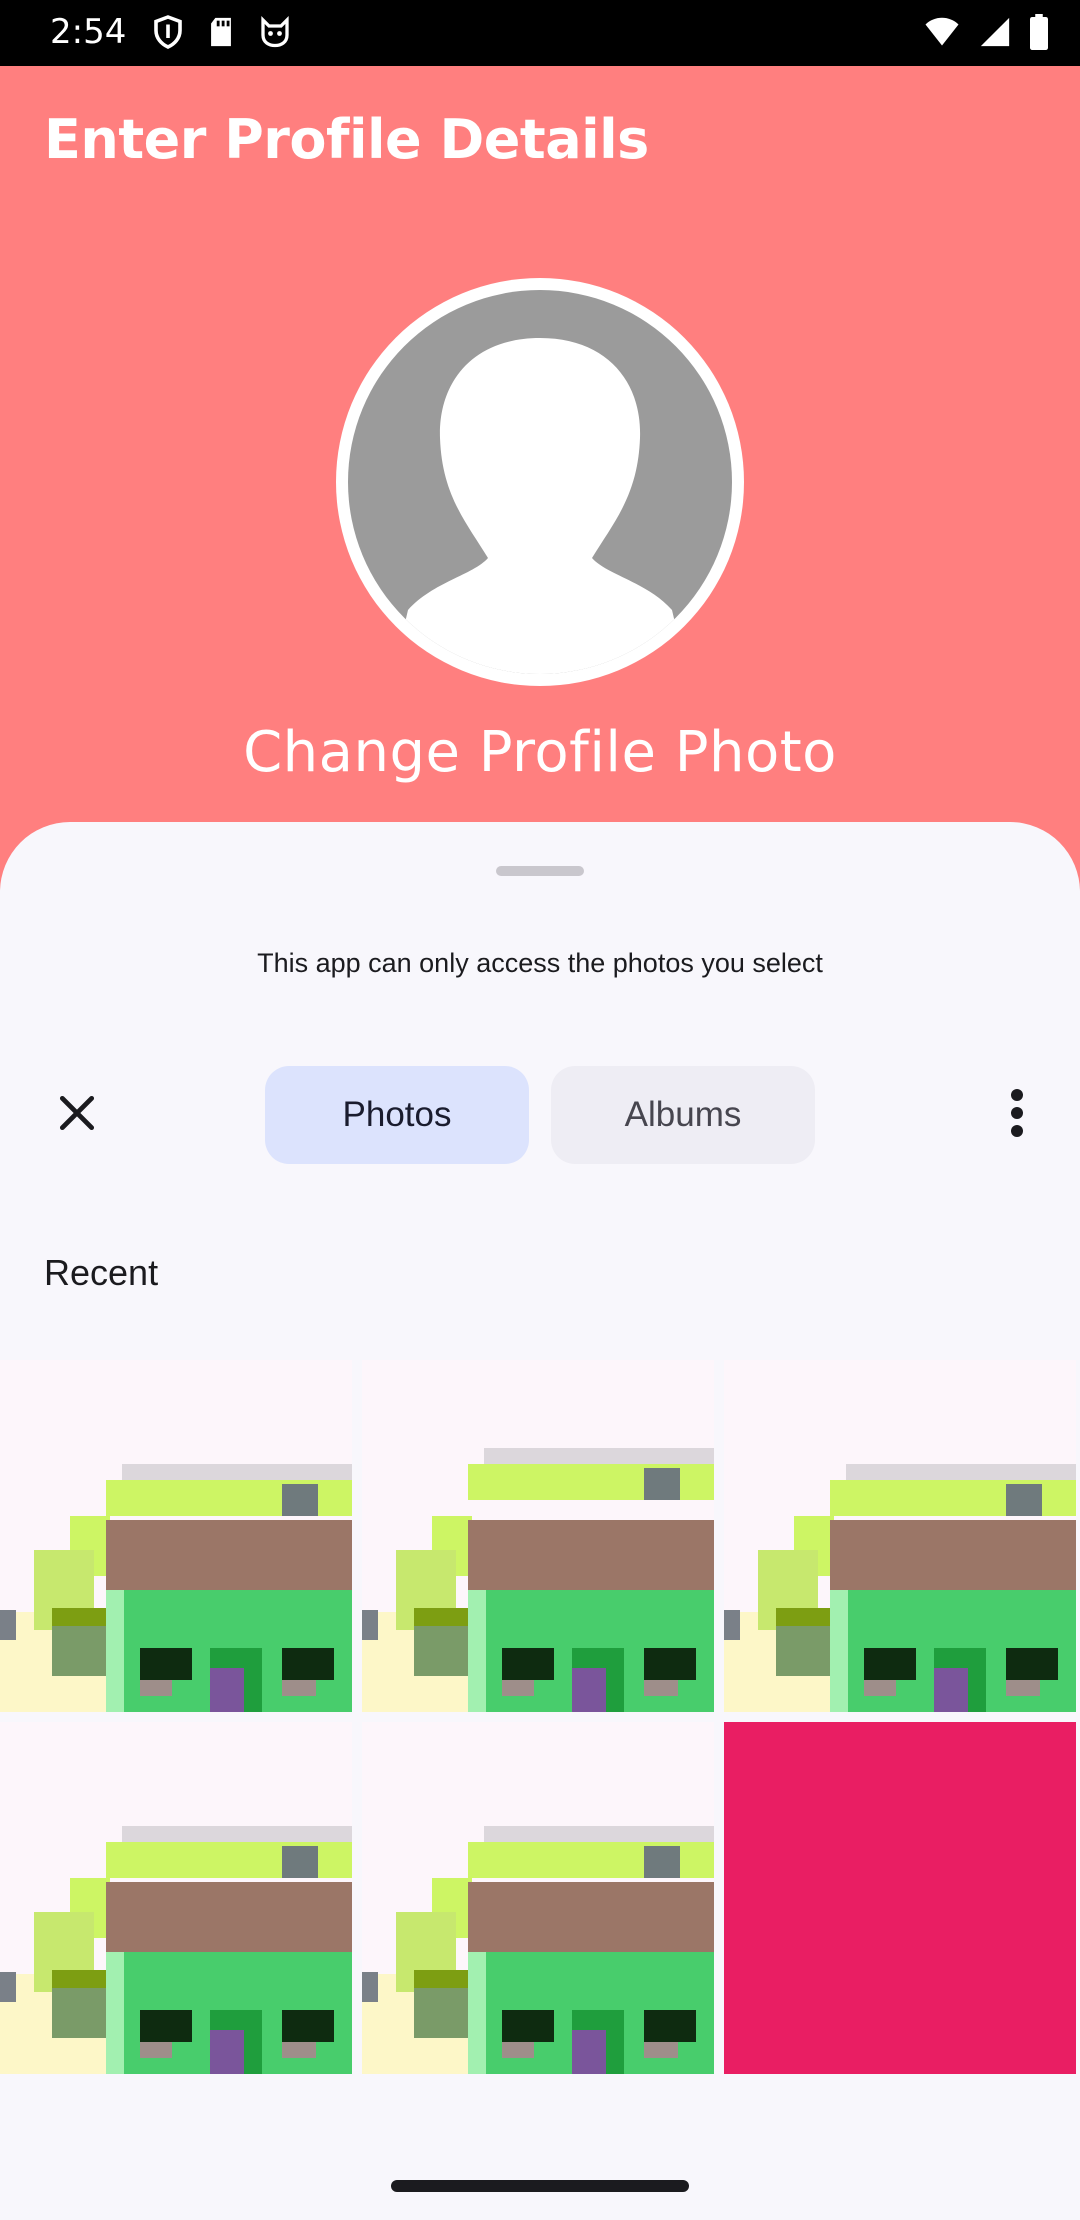  I want to click on wifi-icon, so click(942, 31).